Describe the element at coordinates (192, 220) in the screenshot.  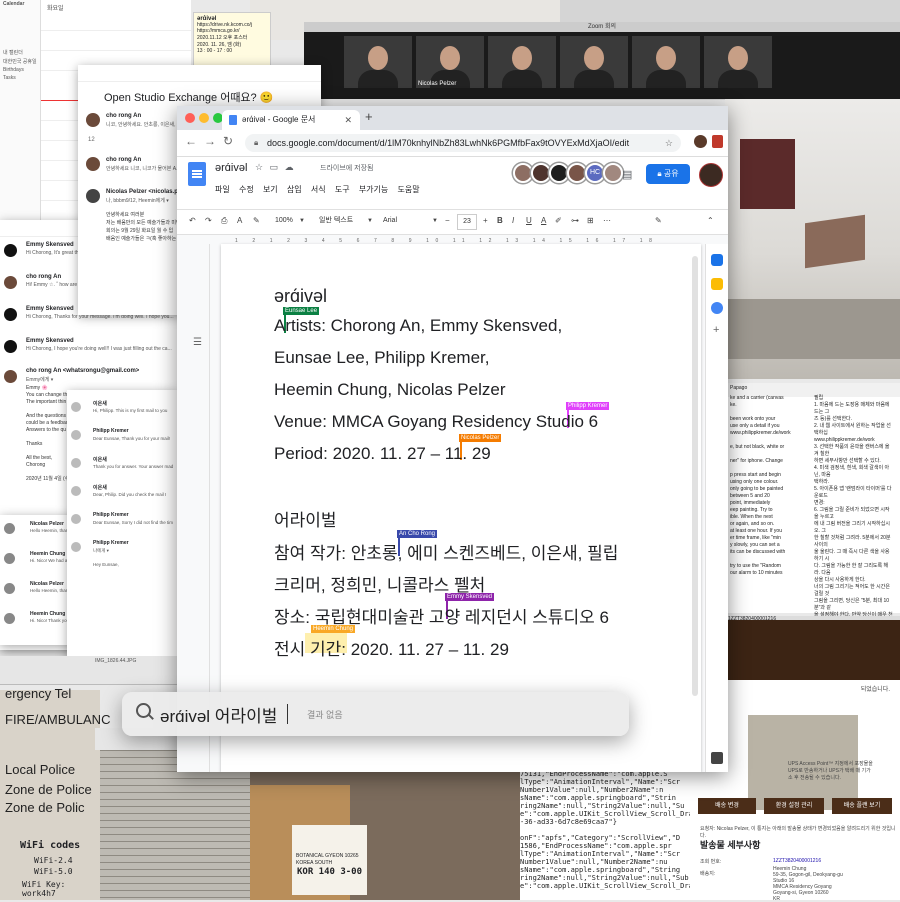
I see `undo-icon: ↶` at that location.